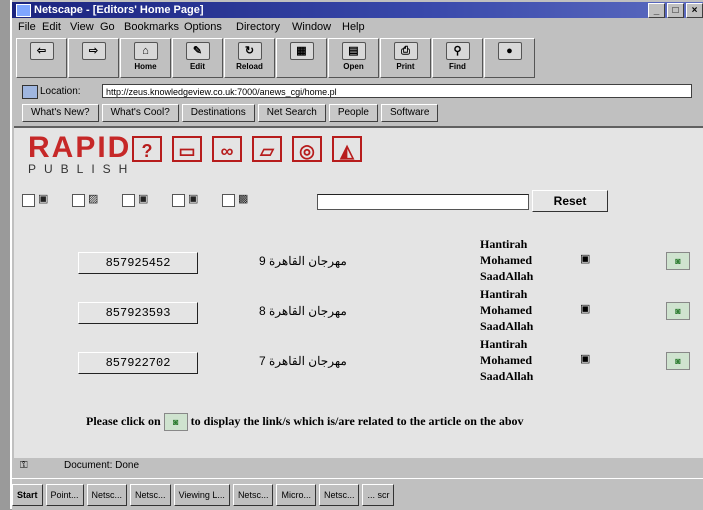 This screenshot has width=703, height=510. I want to click on images-icon: ▦, so click(301, 51).